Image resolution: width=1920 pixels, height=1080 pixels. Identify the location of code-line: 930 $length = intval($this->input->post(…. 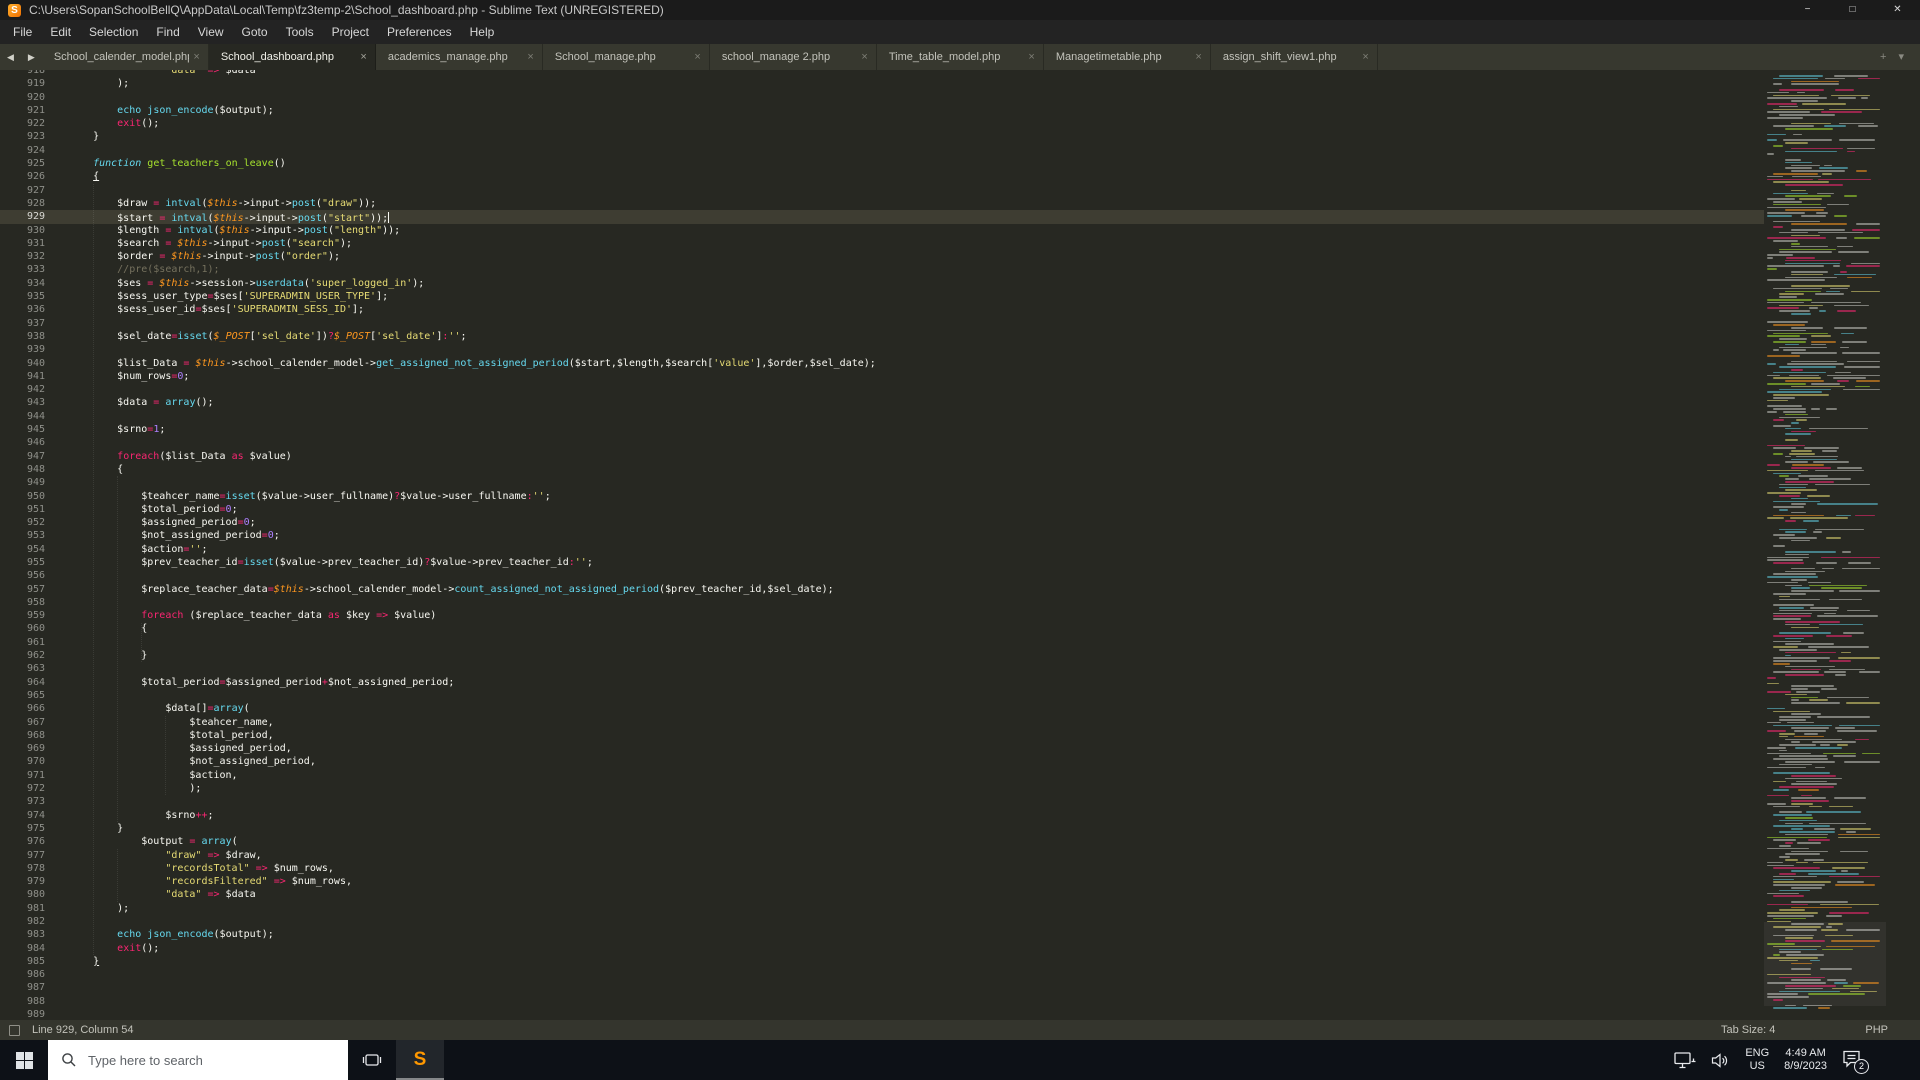
(882, 230).